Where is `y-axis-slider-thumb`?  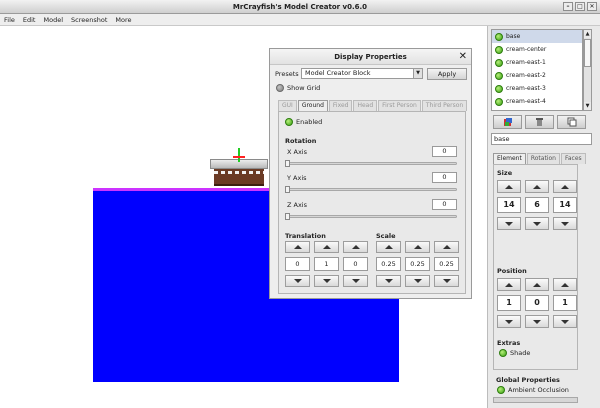 y-axis-slider-thumb is located at coordinates (287, 189).